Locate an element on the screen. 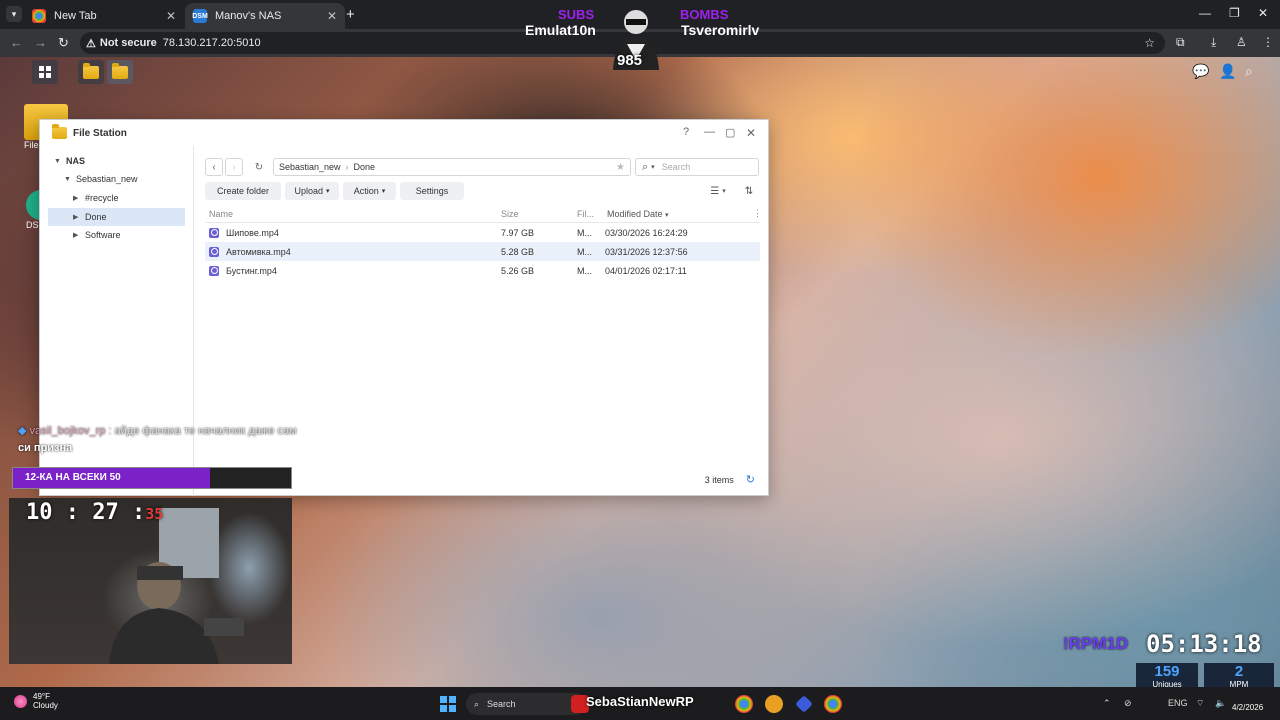 Image resolution: width=1280 pixels, height=720 pixels. dsm-icon: DSM is located at coordinates (200, 16).